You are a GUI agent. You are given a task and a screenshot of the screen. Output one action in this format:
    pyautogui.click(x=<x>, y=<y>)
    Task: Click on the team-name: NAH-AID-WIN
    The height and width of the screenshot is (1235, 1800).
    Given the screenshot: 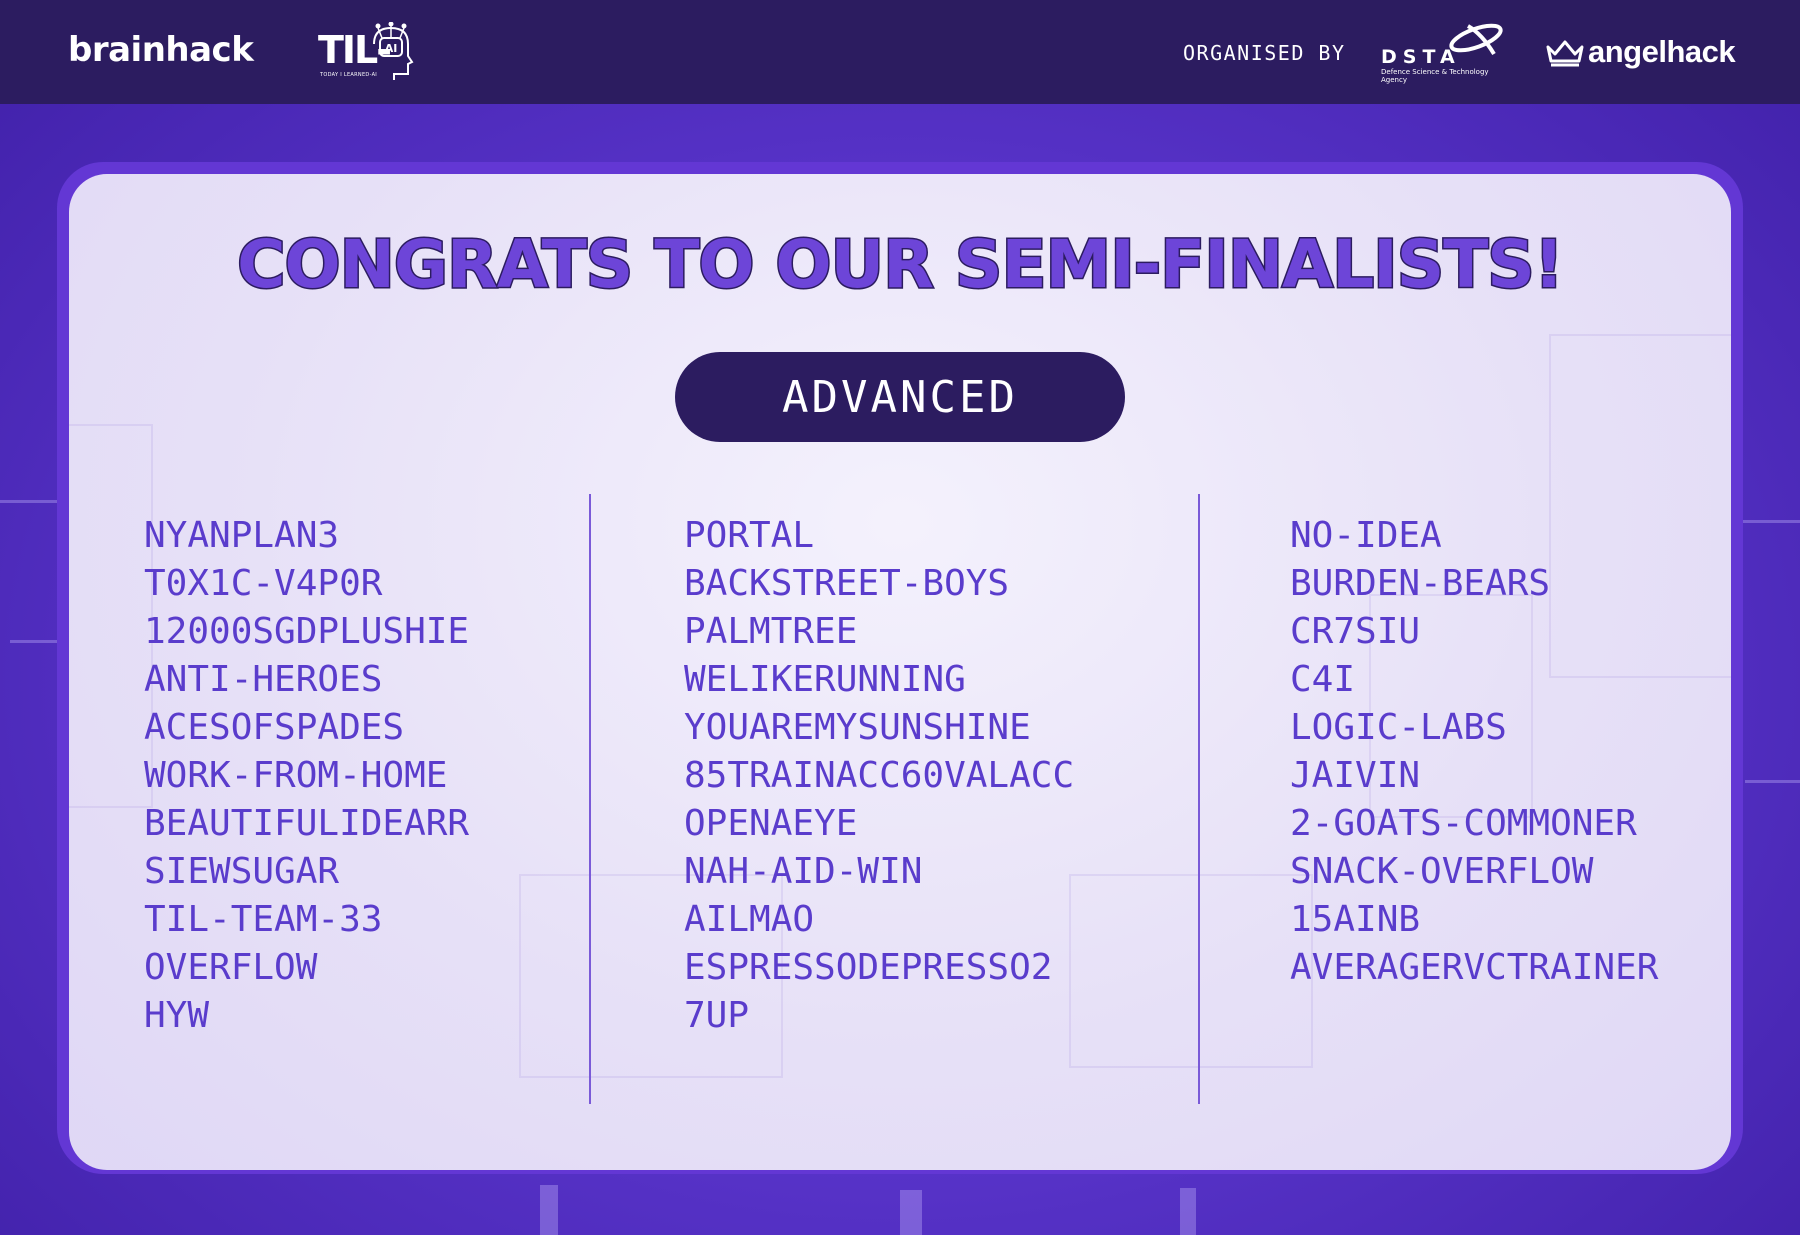 What is the action you would take?
    pyautogui.click(x=803, y=871)
    